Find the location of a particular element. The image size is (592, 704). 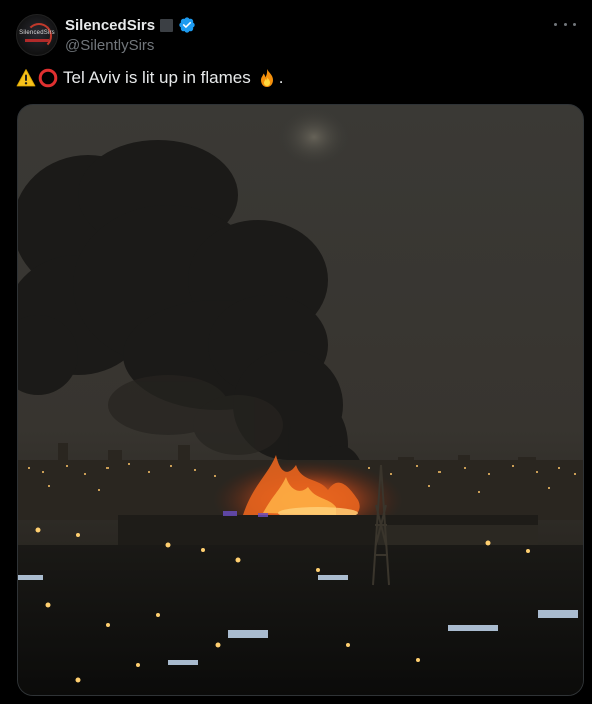

square-emoji-icon is located at coordinates (167, 25).